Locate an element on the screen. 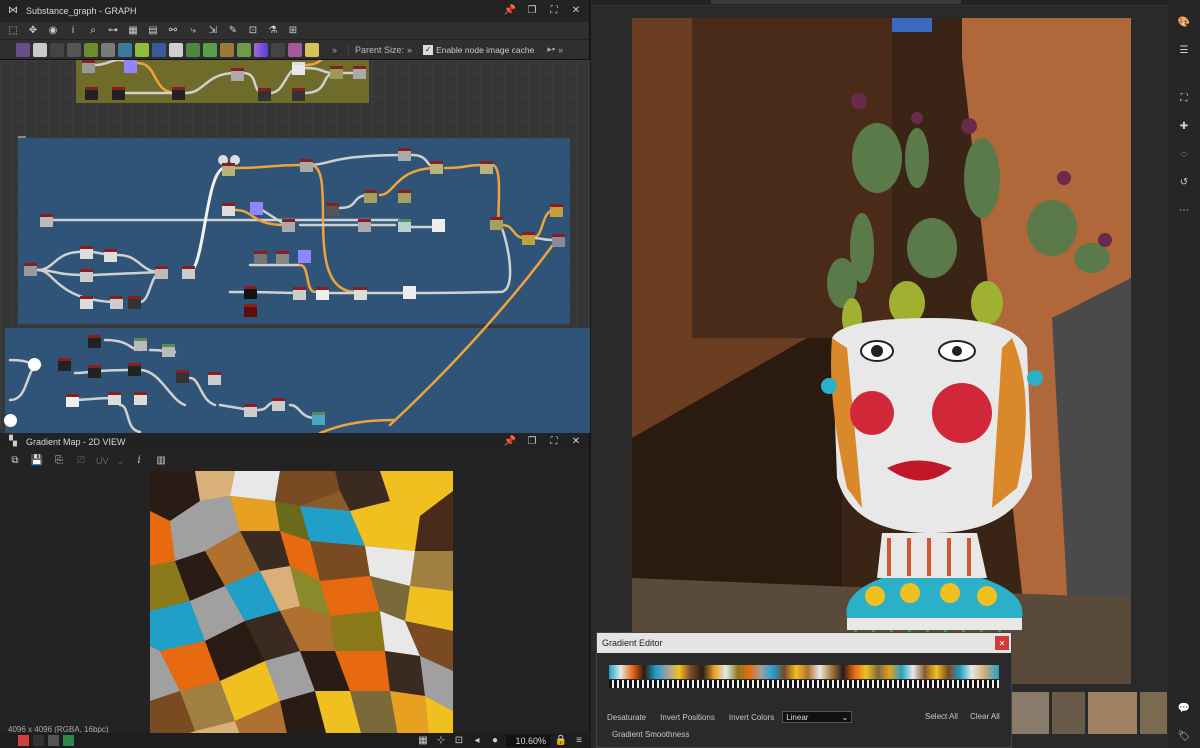 This screenshot has width=1200, height=748. info-icon: i is located at coordinates (73, 31).